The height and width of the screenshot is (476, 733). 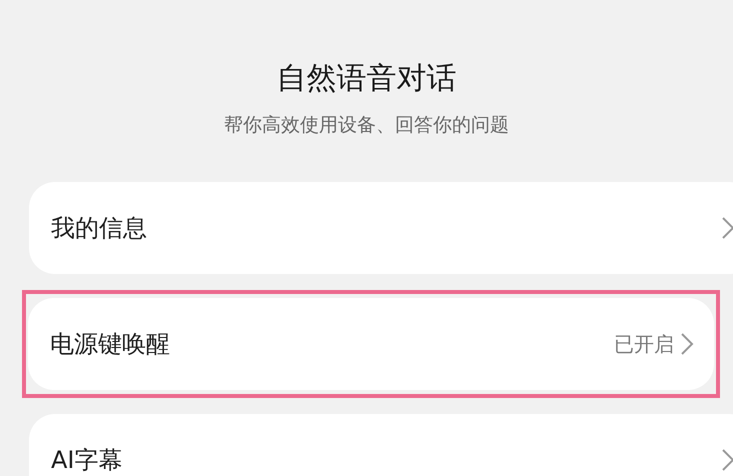 I want to click on page-subtitle: 帮你高效使用设备、回答你的问题, so click(x=366, y=125).